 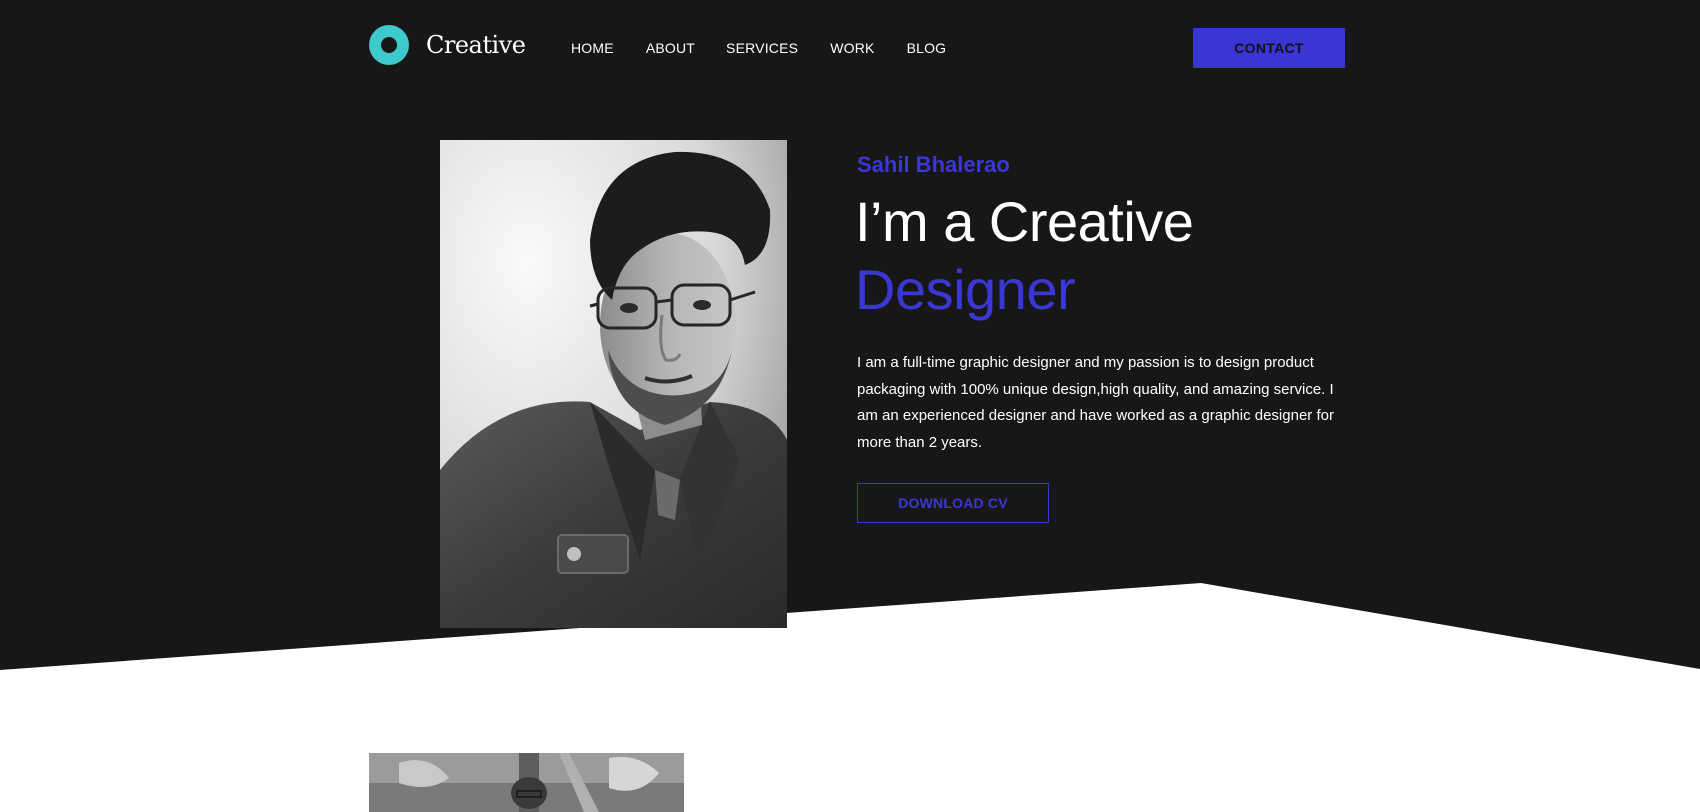 I want to click on profile-photo, so click(x=613, y=384).